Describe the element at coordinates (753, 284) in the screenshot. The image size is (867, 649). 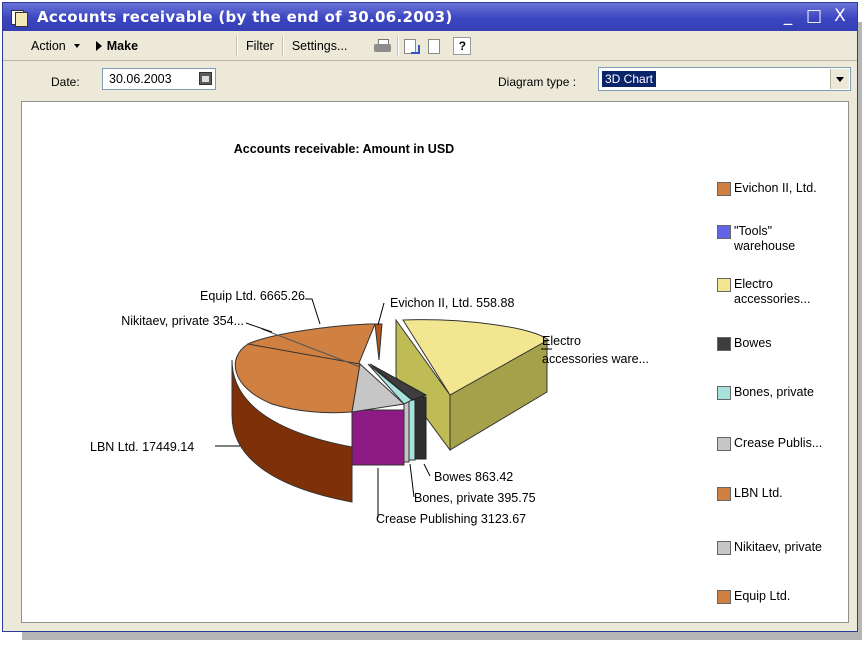
I see `legend-label: Electro` at that location.